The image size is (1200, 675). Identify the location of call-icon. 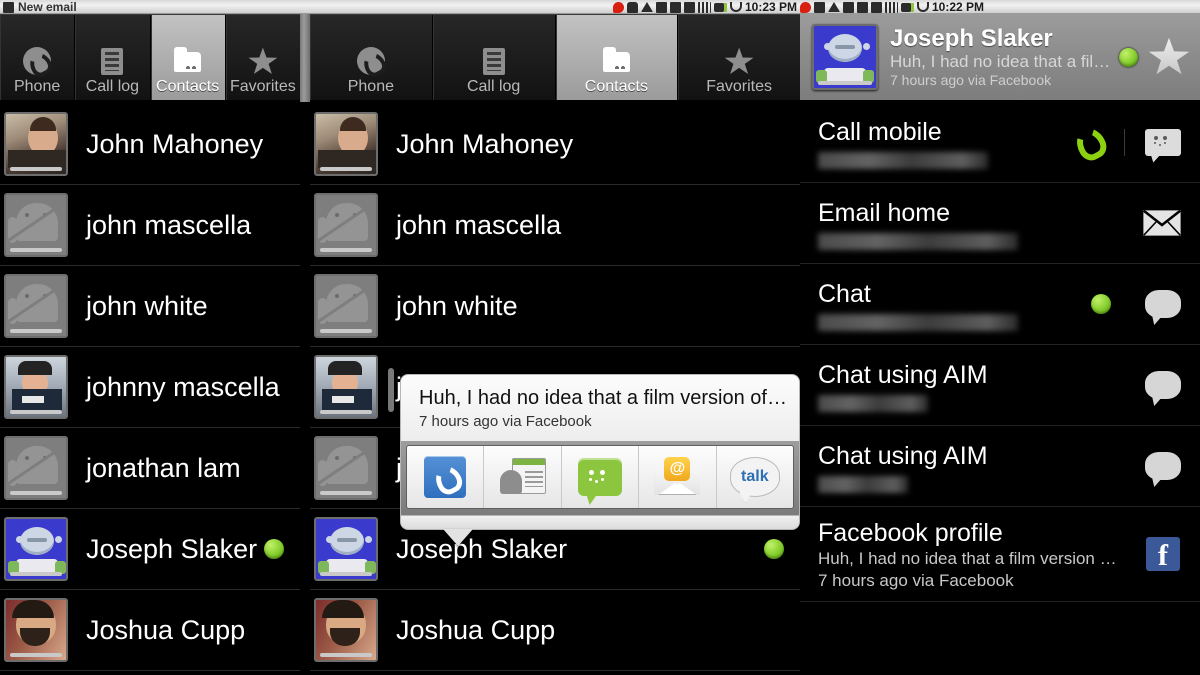
(1086, 142).